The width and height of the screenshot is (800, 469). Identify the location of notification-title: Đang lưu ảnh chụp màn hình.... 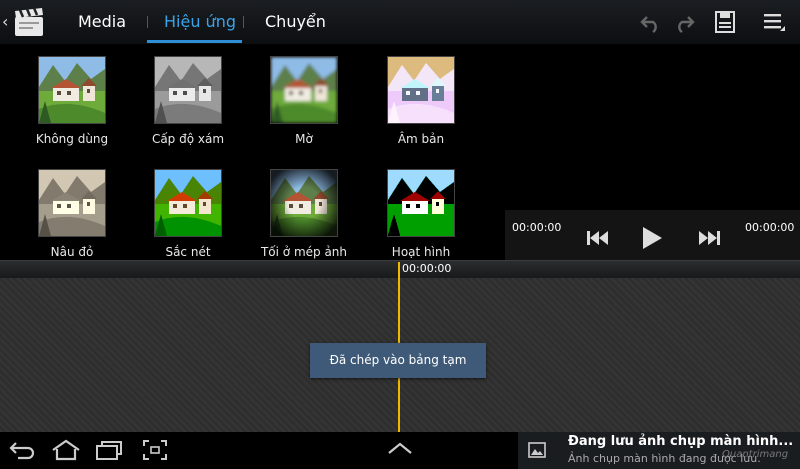
(681, 441).